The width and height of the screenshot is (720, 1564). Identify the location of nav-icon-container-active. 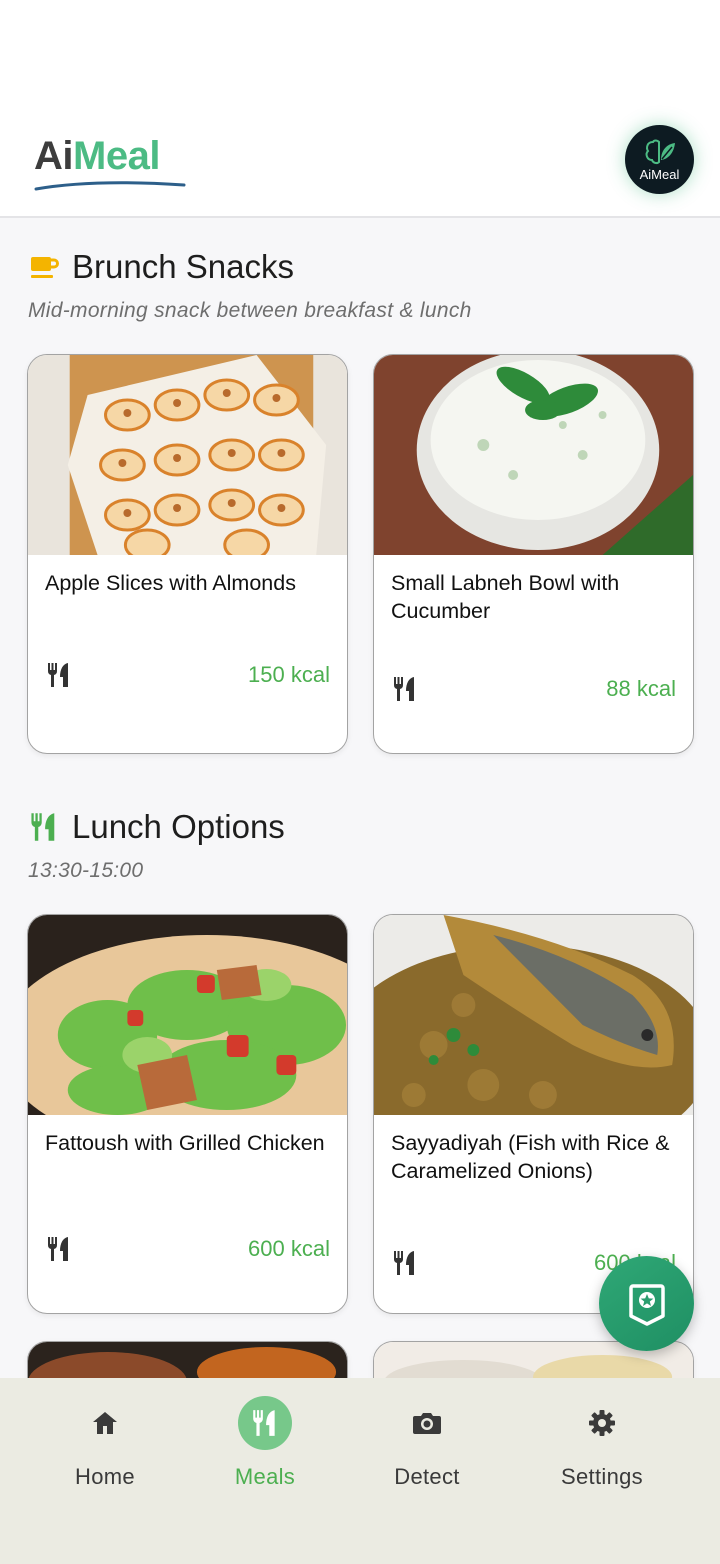
(265, 1423).